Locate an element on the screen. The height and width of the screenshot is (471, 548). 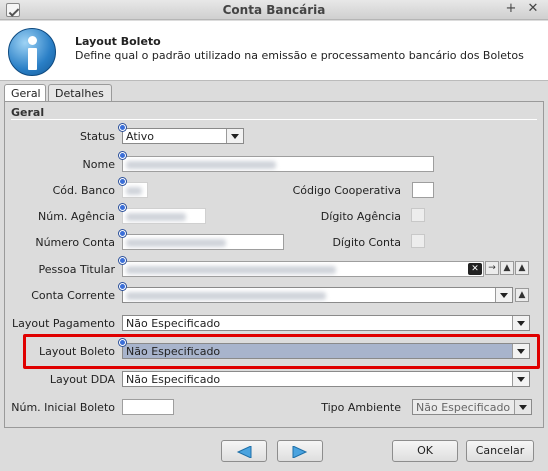
tipo-ambiente-select: Não Especificado is located at coordinates (472, 407).